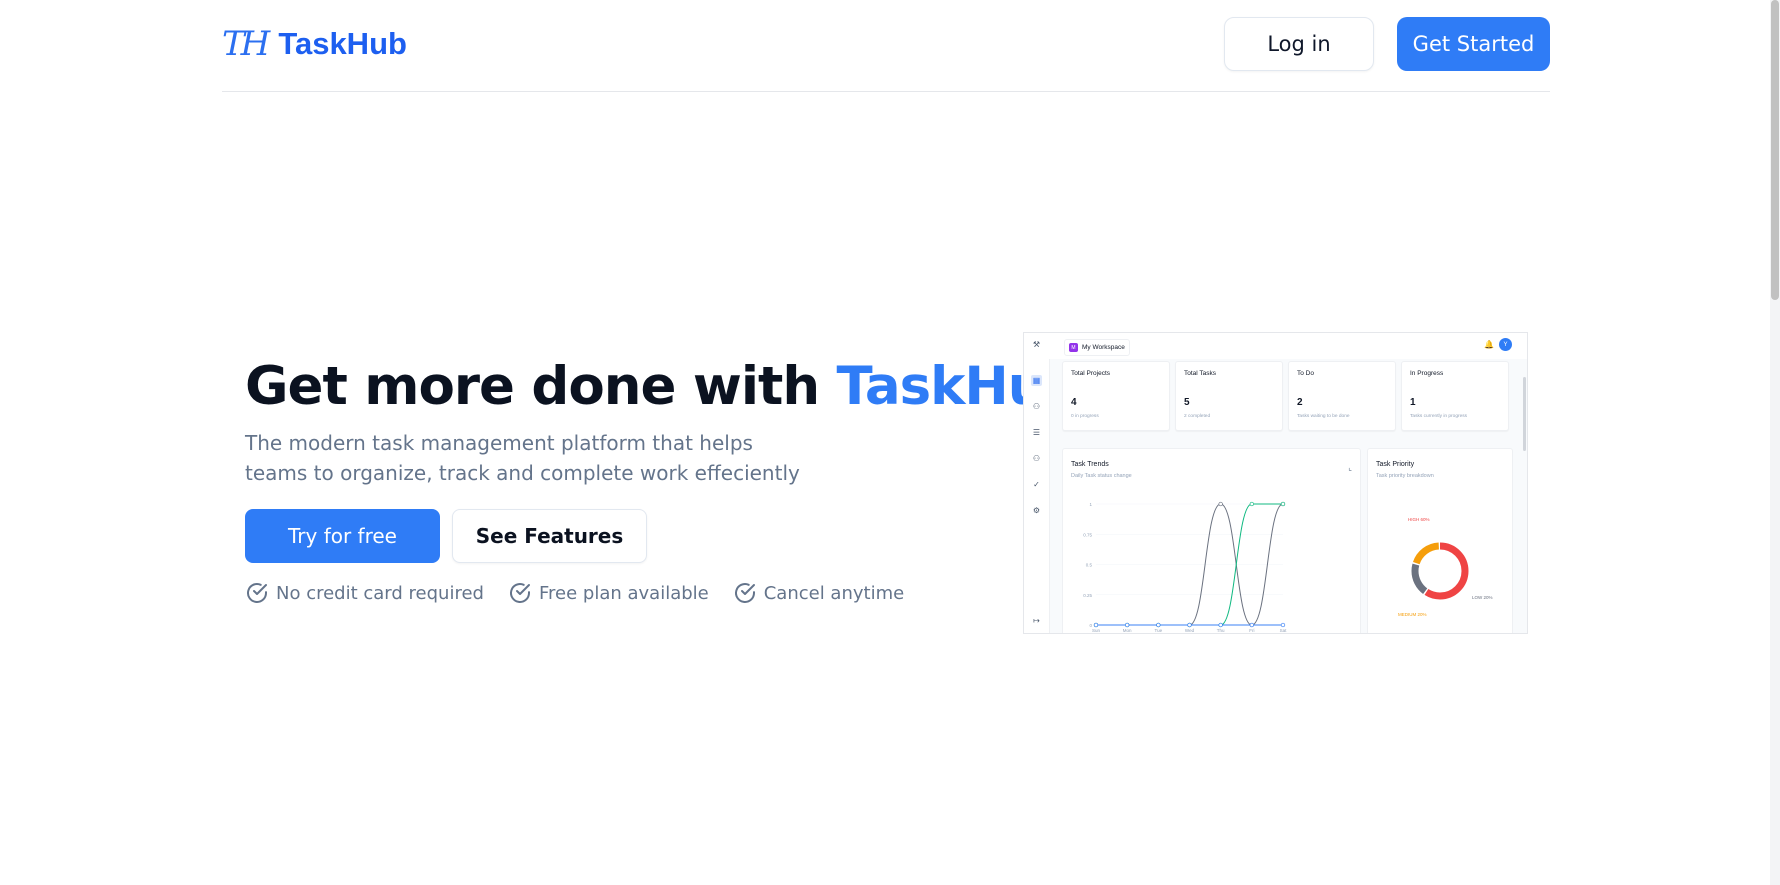  I want to click on benefit-text: Free plan available, so click(623, 593).